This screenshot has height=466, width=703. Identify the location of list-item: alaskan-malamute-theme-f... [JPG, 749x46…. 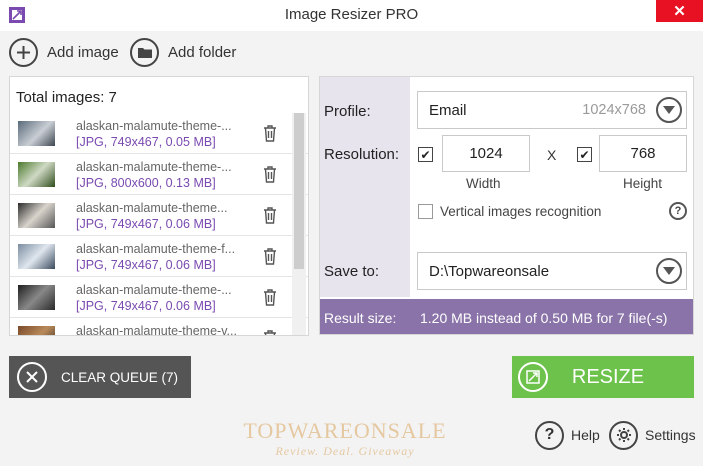
(159, 256).